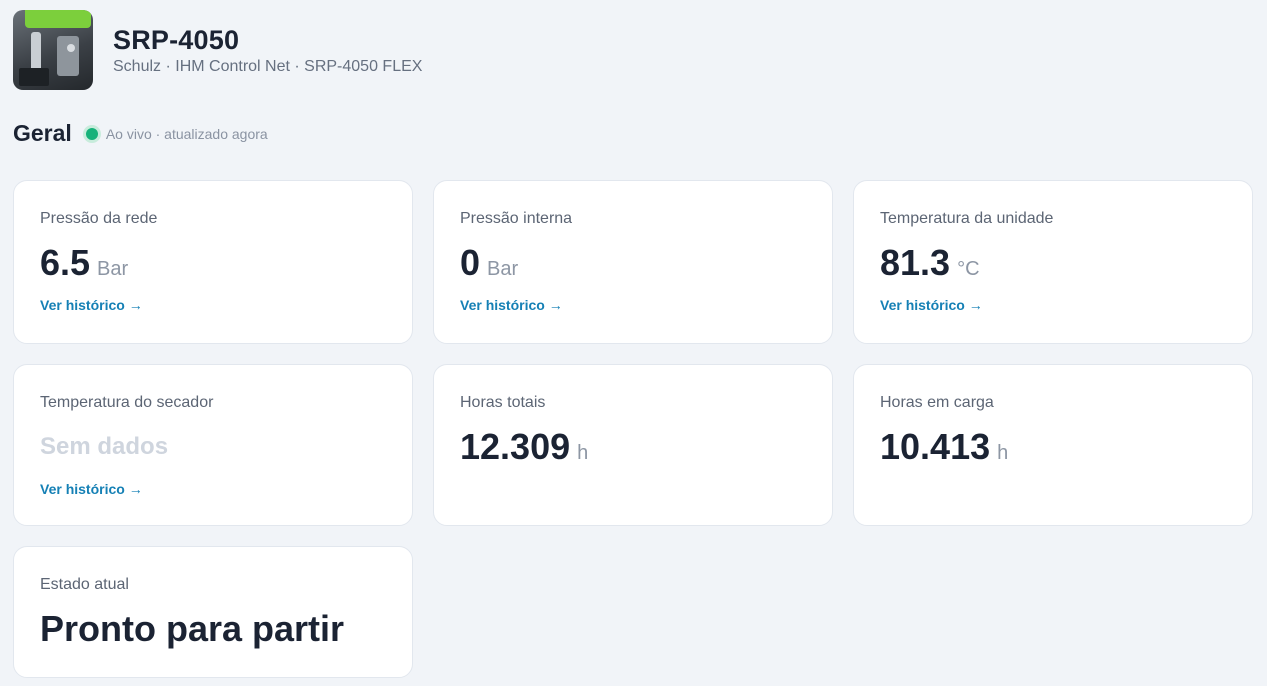 Image resolution: width=1267 pixels, height=686 pixels. I want to click on card-value: 0, so click(470, 262).